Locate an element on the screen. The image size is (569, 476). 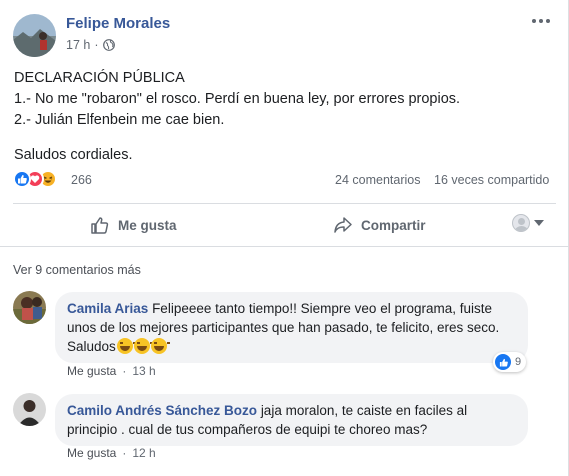
more-options-icon is located at coordinates (542, 21).